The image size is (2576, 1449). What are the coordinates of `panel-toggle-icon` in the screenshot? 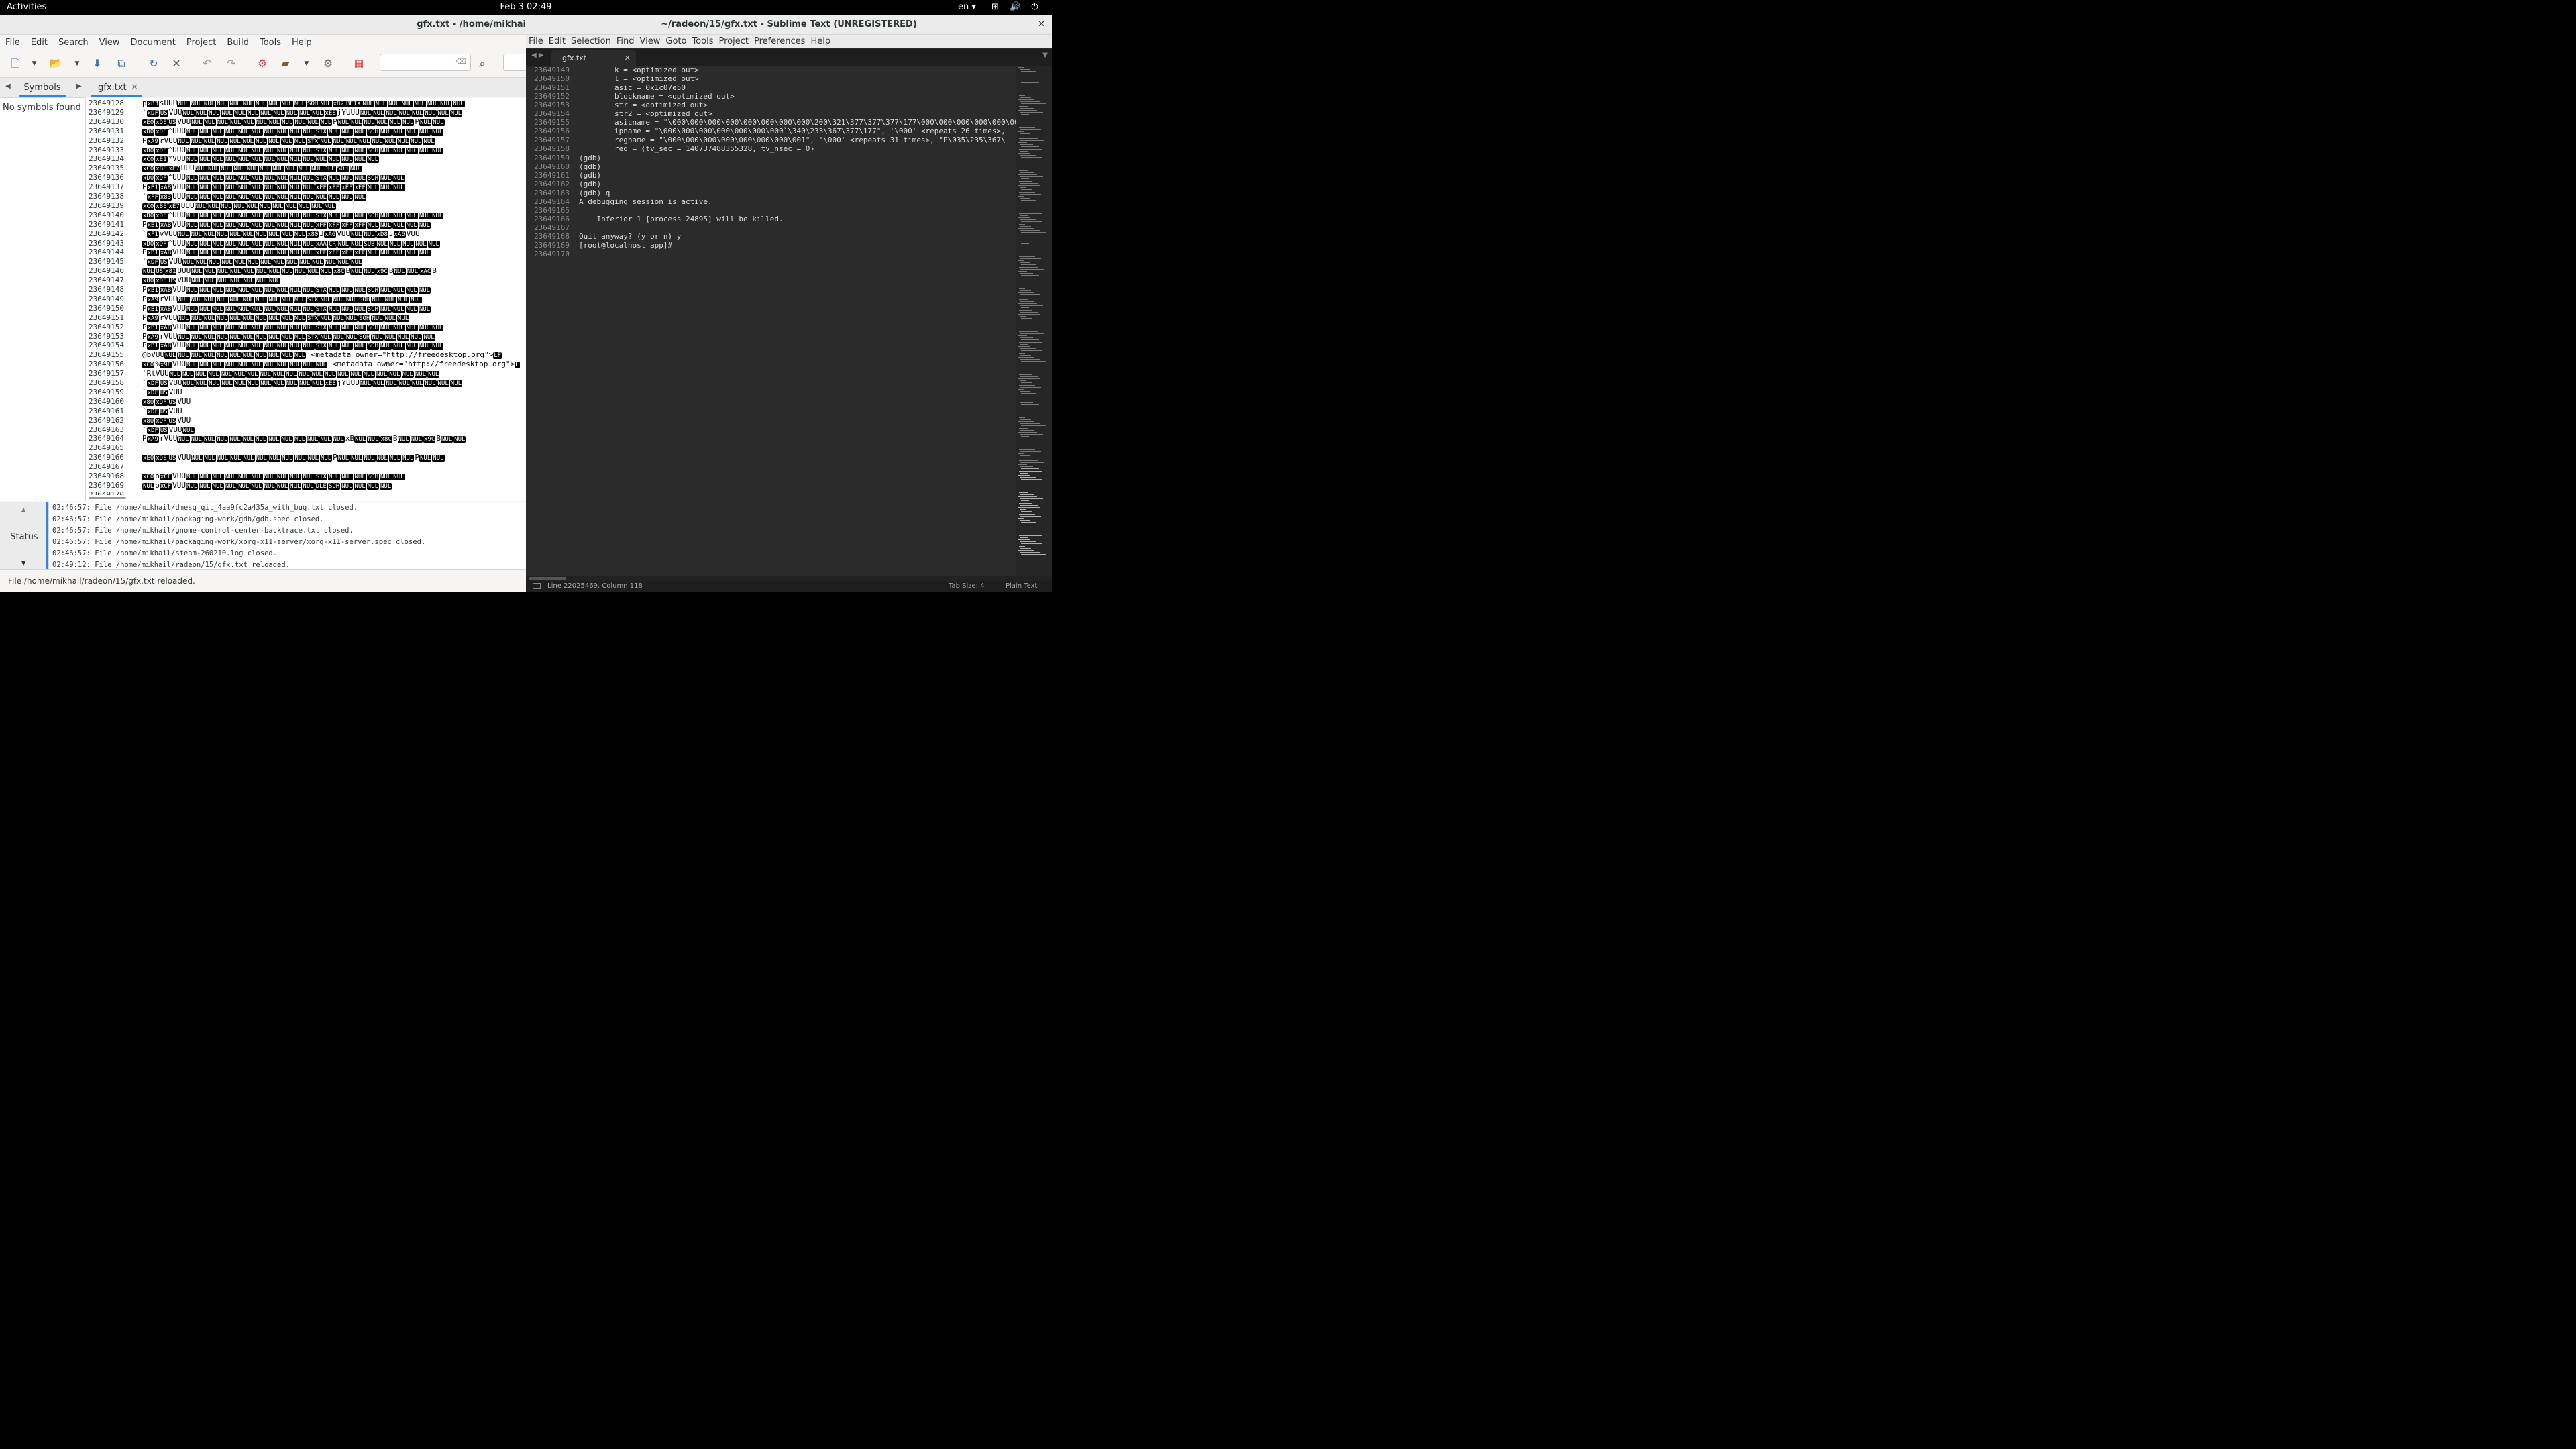 It's located at (537, 586).